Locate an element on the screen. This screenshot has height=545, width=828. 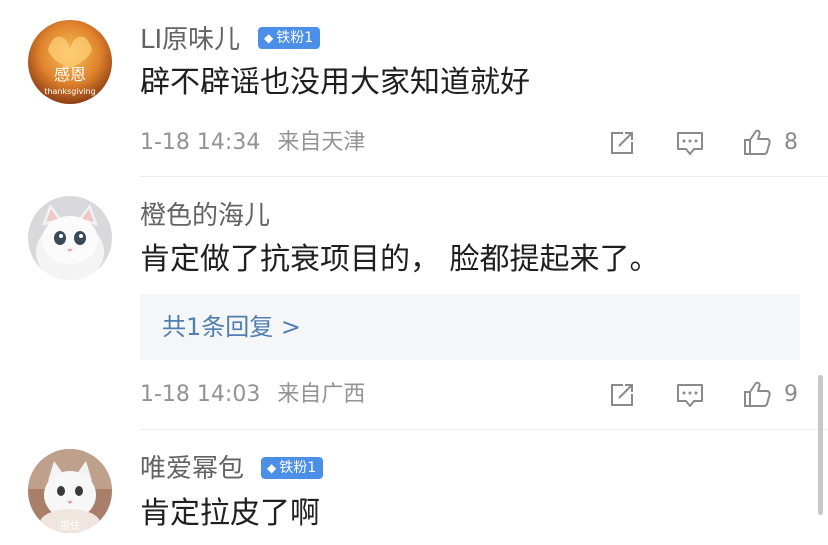
comment-location: 来自广西 is located at coordinates (321, 394).